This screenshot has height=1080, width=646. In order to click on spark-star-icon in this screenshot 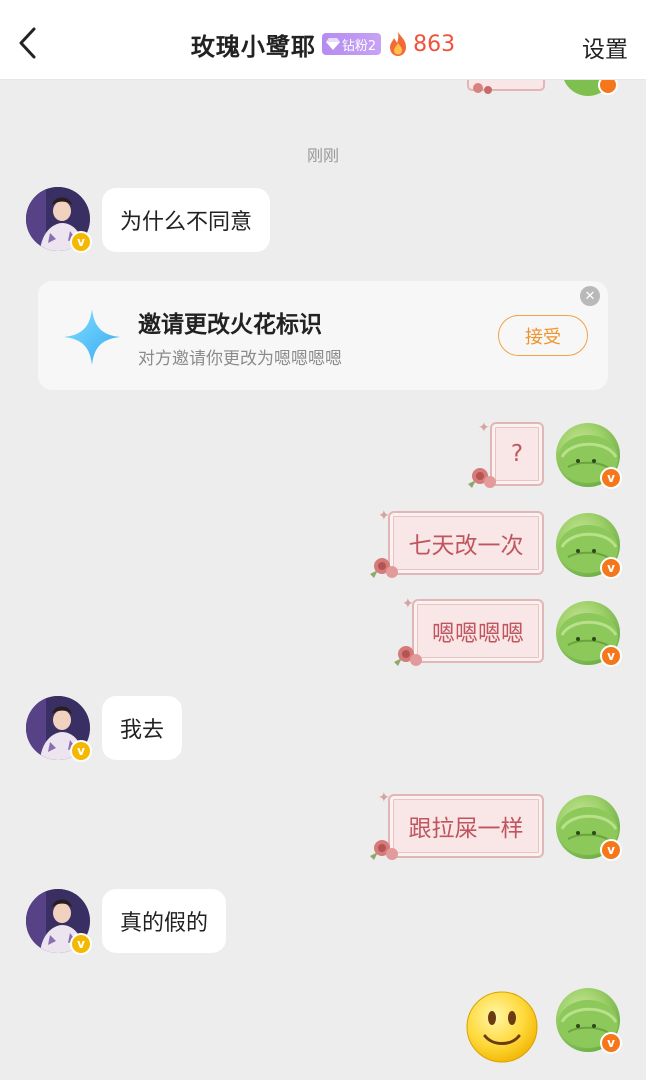, I will do `click(92, 337)`.